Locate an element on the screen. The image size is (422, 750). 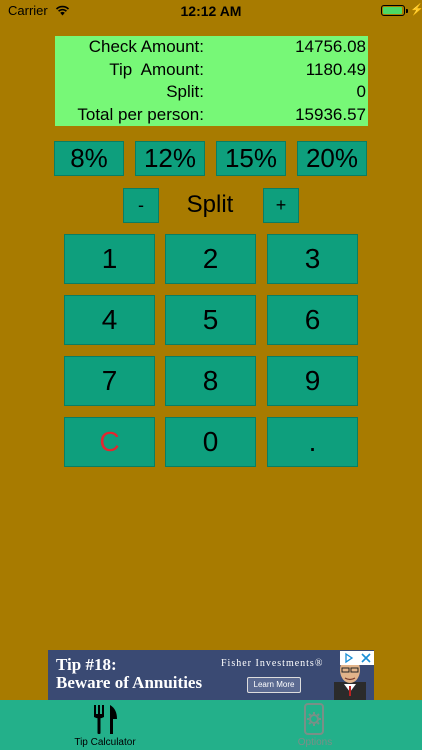
battery-icon is located at coordinates (394, 10).